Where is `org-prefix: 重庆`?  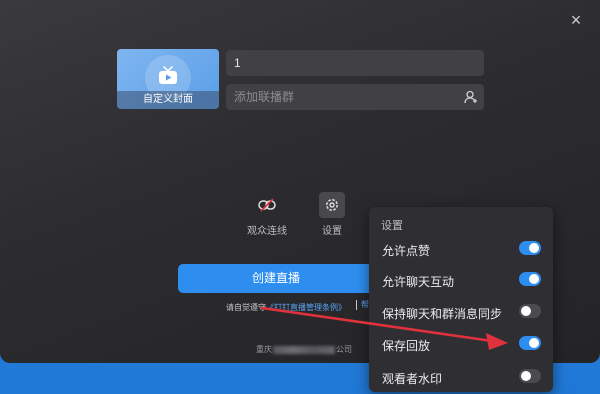
org-prefix: 重庆 is located at coordinates (264, 349).